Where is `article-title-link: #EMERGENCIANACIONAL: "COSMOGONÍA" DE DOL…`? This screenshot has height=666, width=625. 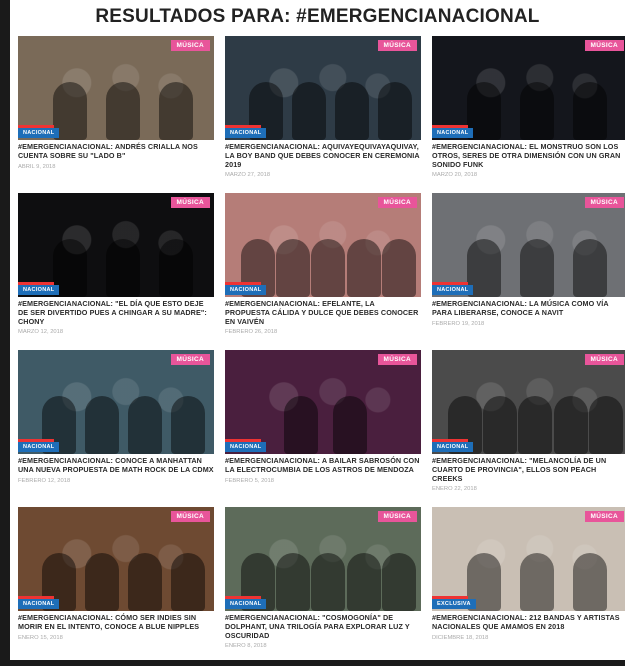
article-title-link: #EMERGENCIANACIONAL: "COSMOGONÍA" DE DOL… is located at coordinates (323, 626).